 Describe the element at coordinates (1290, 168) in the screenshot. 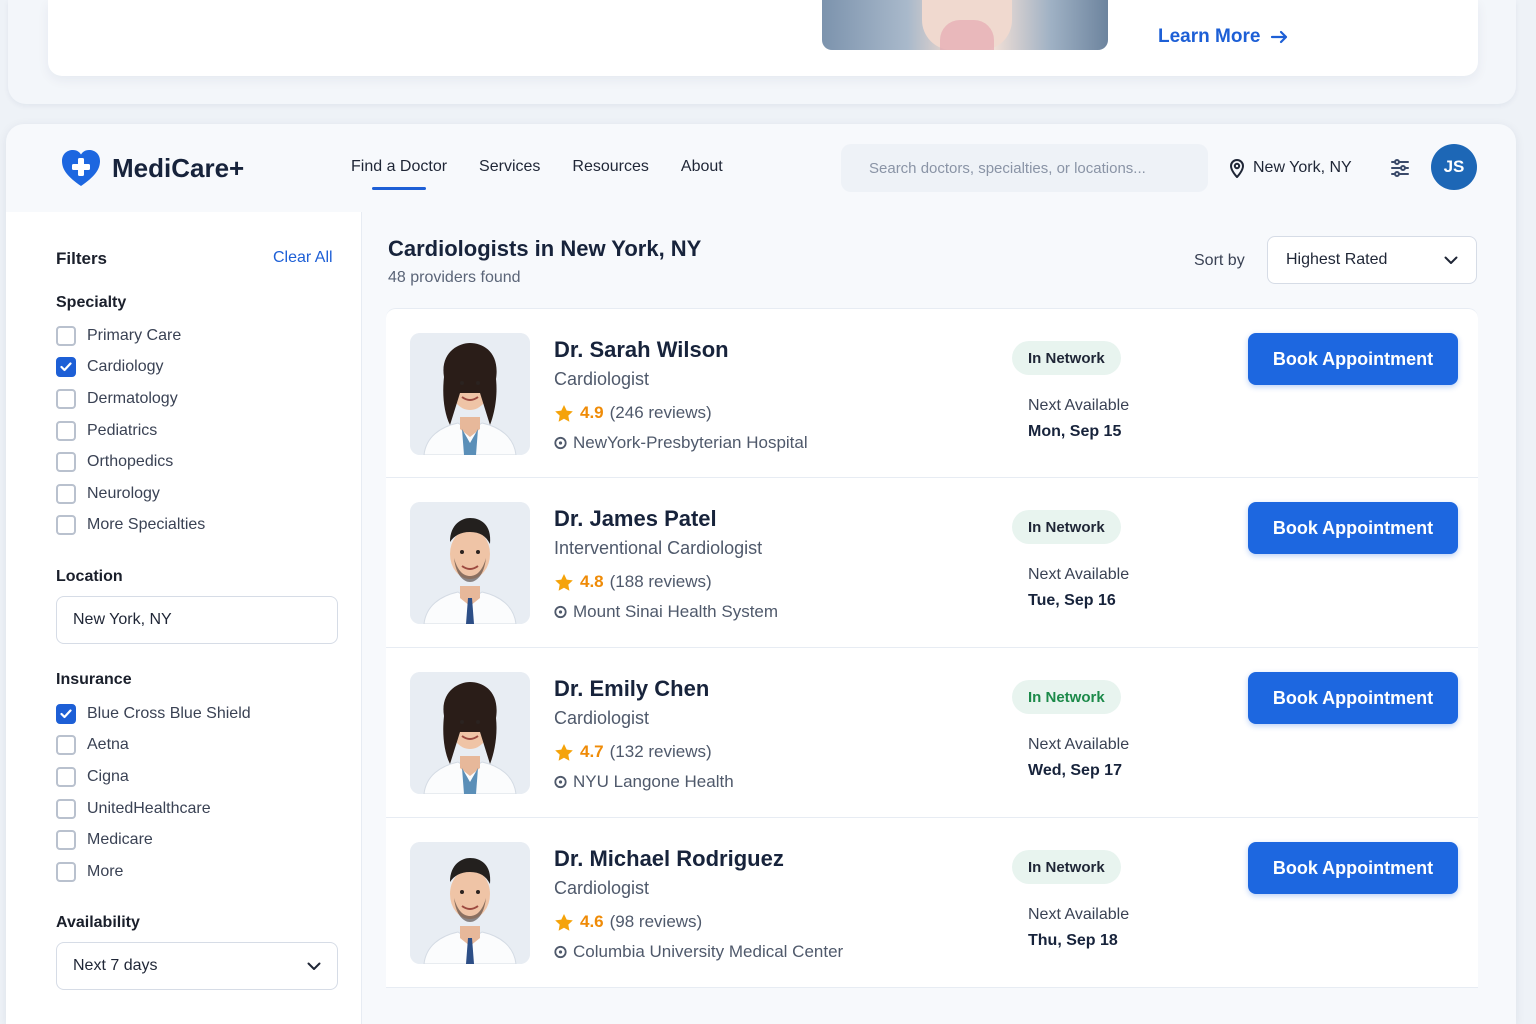

I see `location-selector: New York, NY` at that location.